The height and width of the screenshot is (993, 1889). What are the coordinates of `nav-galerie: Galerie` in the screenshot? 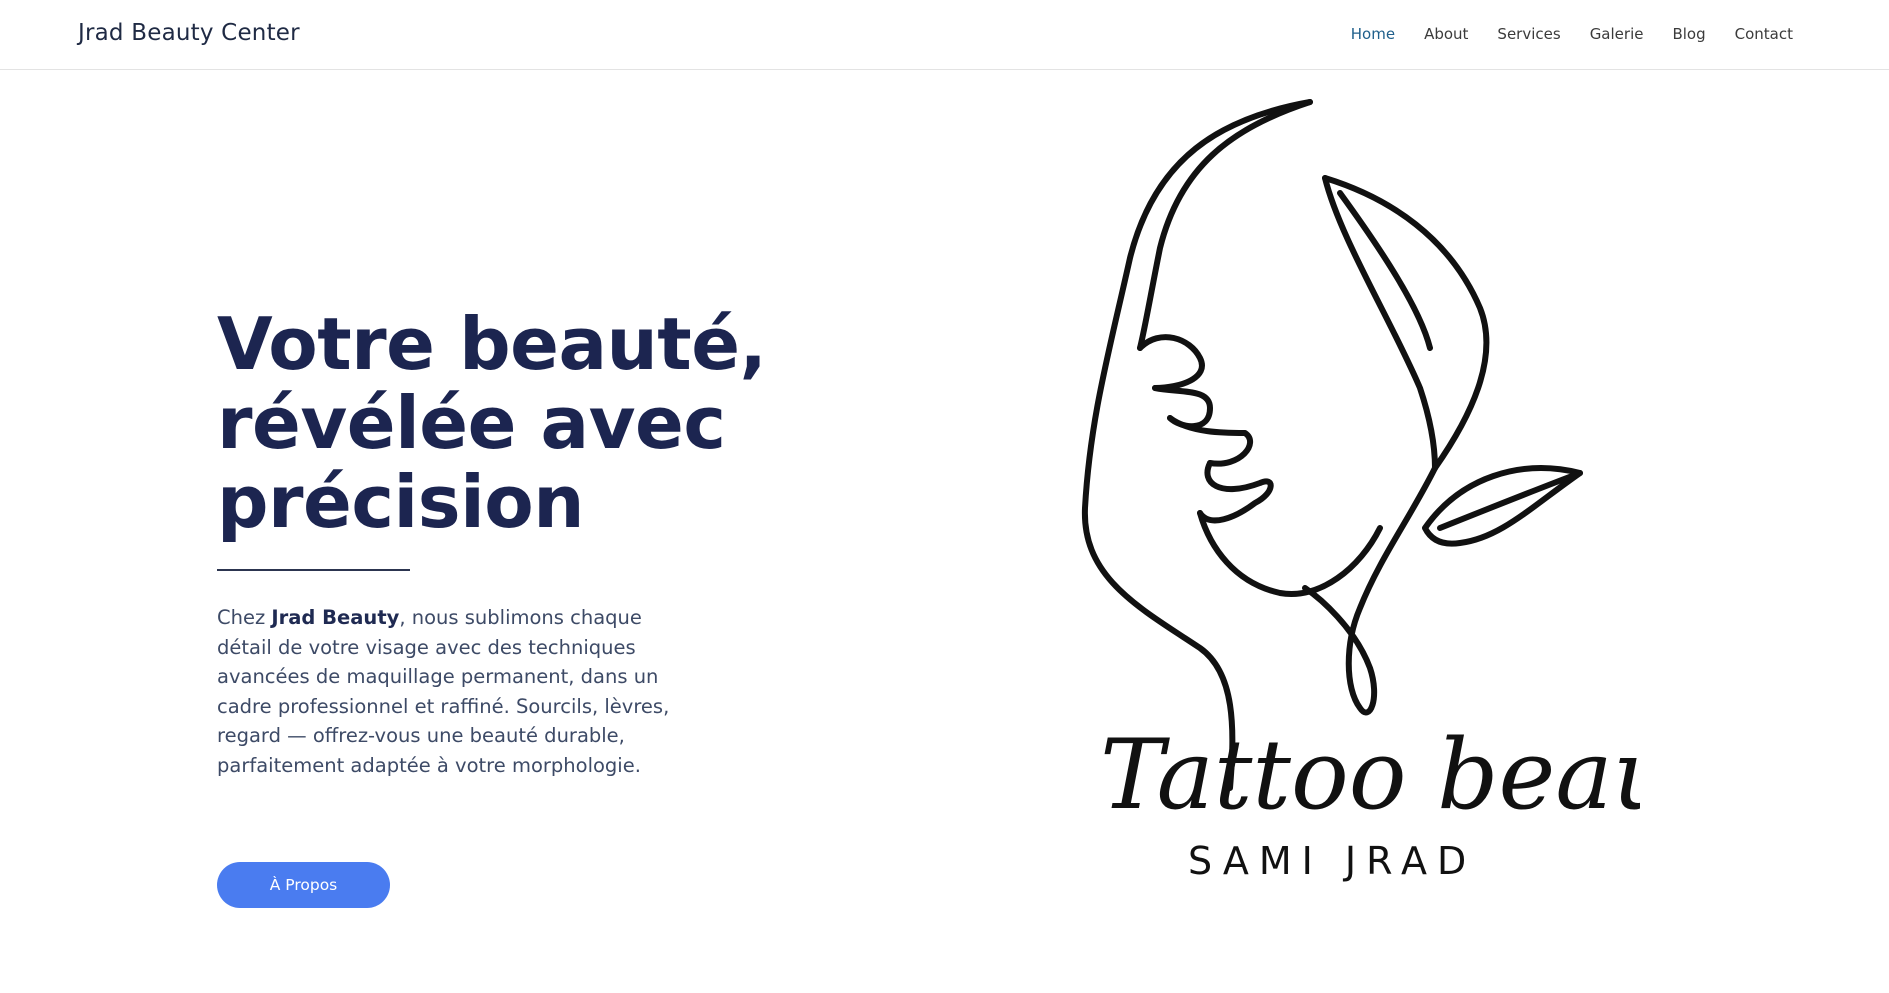 It's located at (1617, 34).